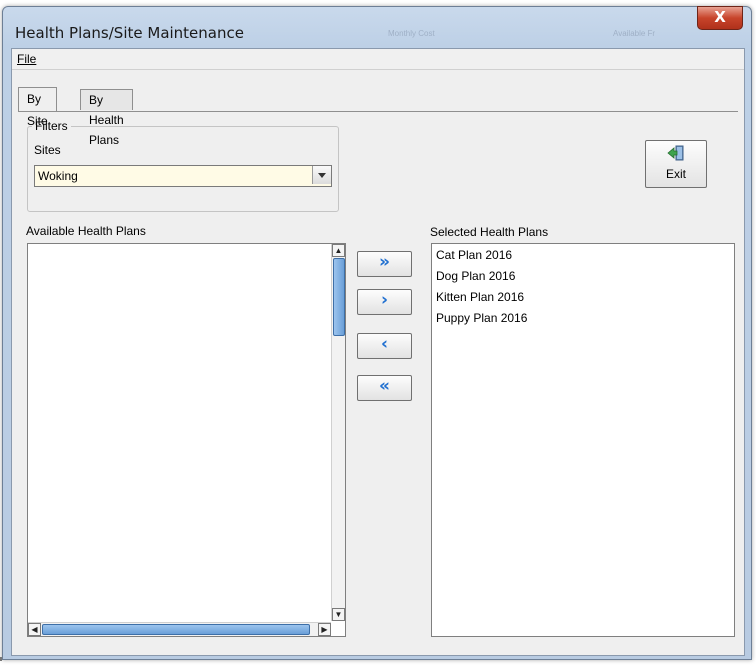 The height and width of the screenshot is (666, 756). I want to click on list-item: Puppy Plan 2016, so click(481, 318).